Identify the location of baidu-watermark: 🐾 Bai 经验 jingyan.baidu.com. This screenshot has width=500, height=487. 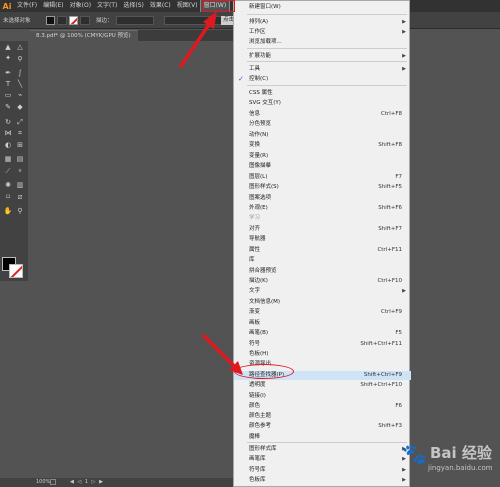
(451, 460).